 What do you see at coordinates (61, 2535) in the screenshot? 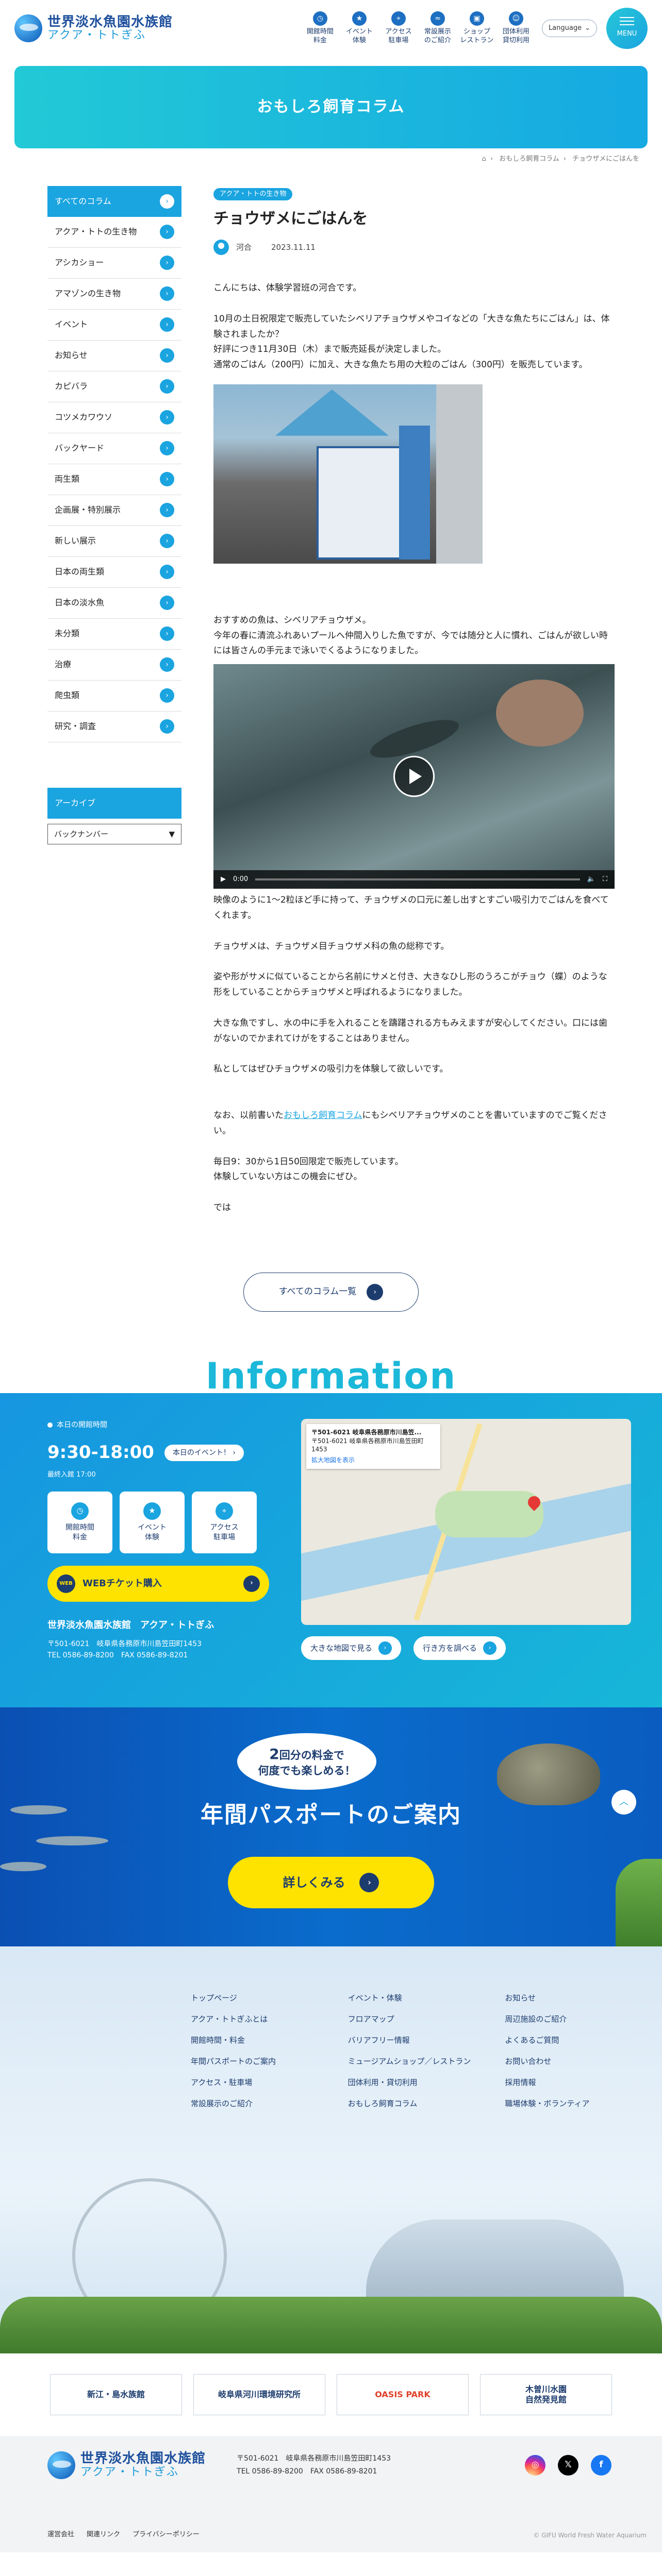
I see `footer-link-company: 運営会社` at bounding box center [61, 2535].